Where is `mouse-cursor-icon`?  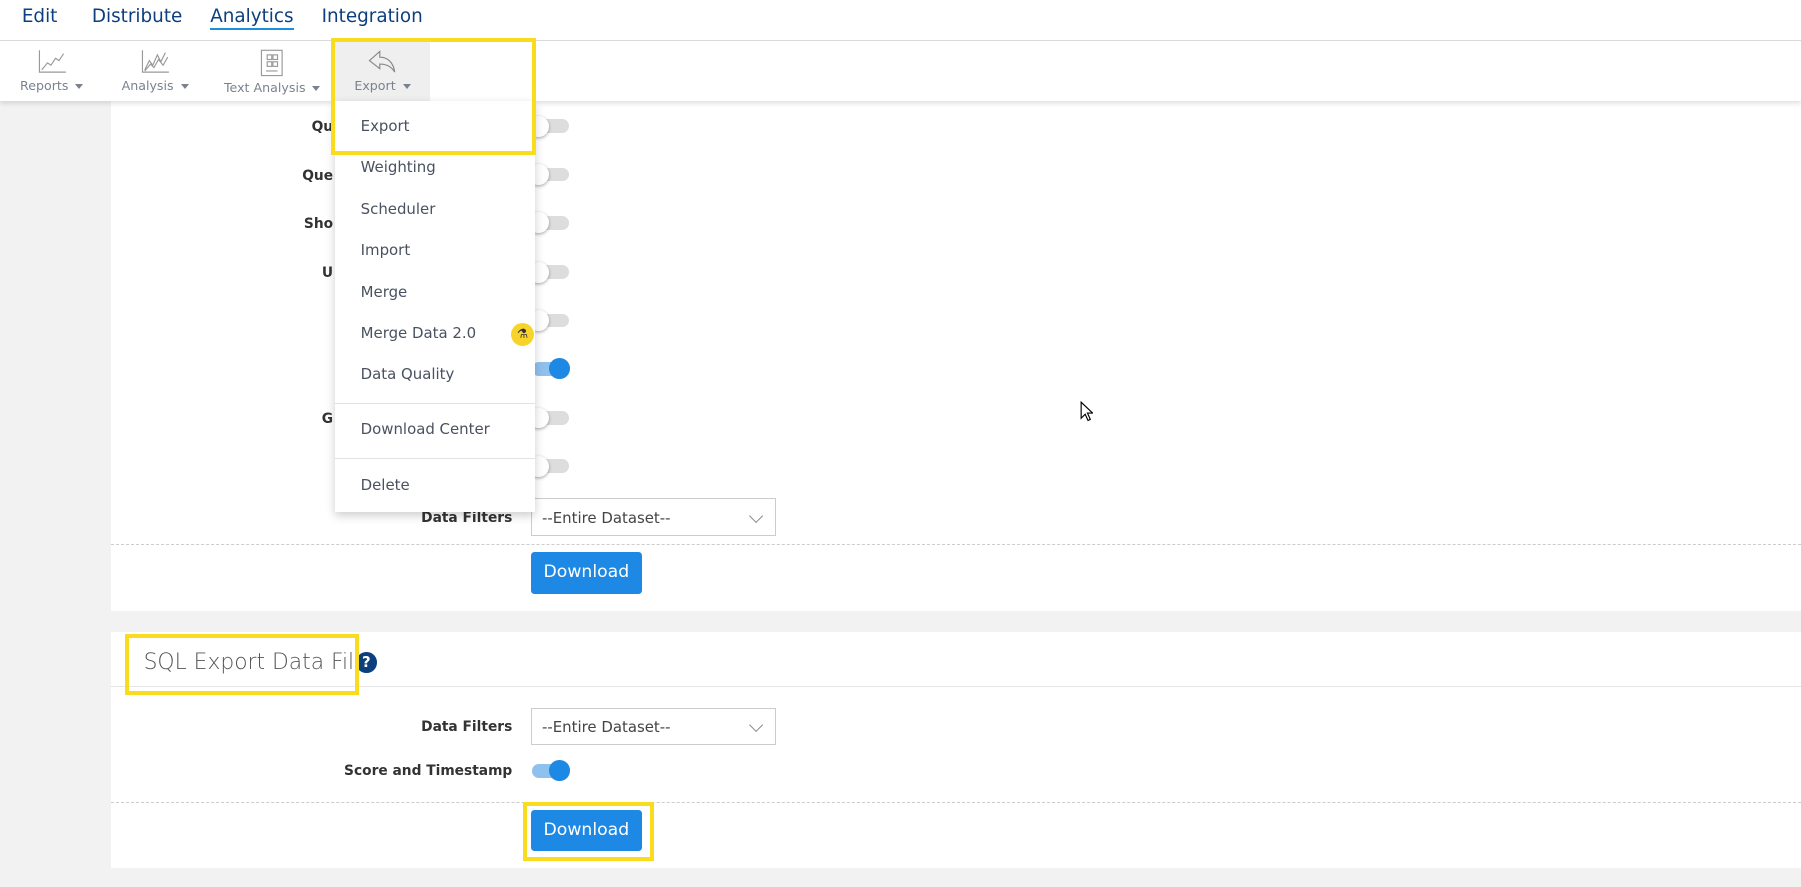
mouse-cursor-icon is located at coordinates (1087, 411).